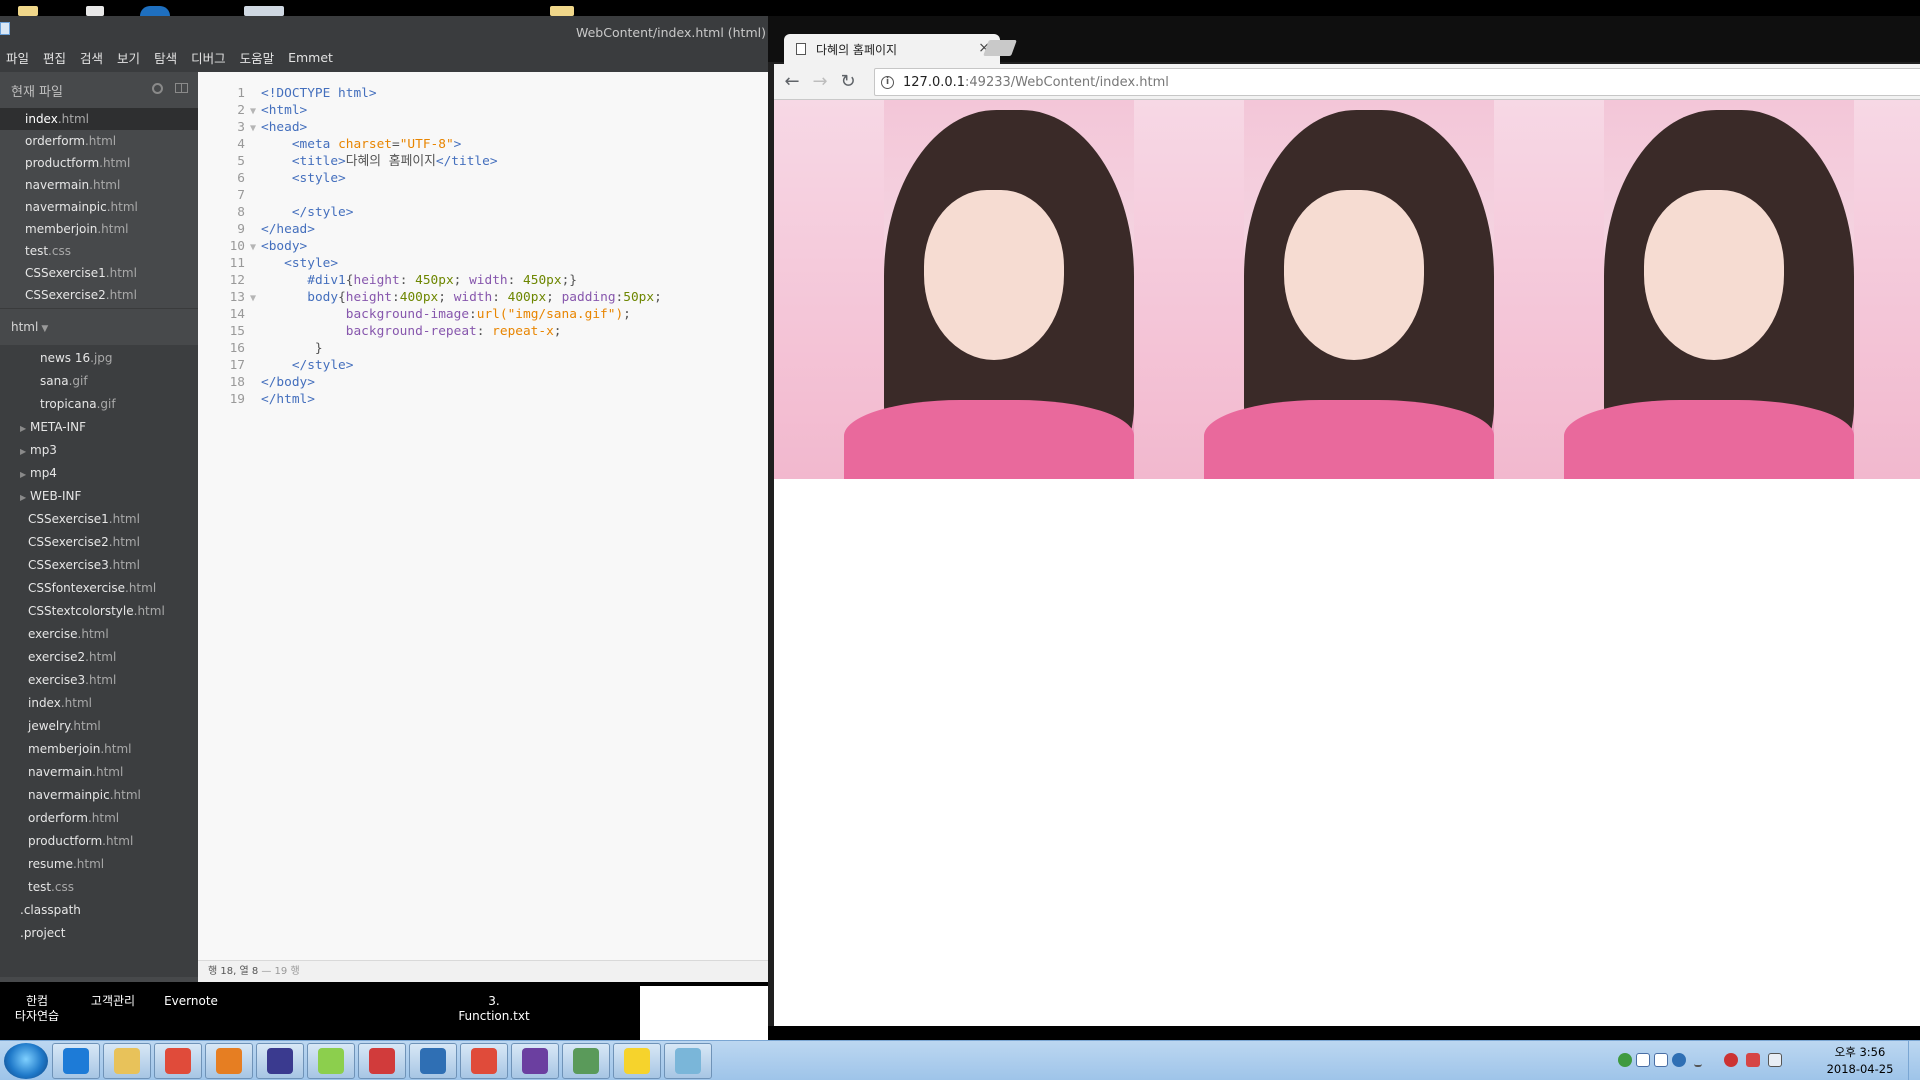 This screenshot has height=1080, width=1920. What do you see at coordinates (1860, 1061) in the screenshot?
I see `clock: 오후 3:56 2018-04-25` at bounding box center [1860, 1061].